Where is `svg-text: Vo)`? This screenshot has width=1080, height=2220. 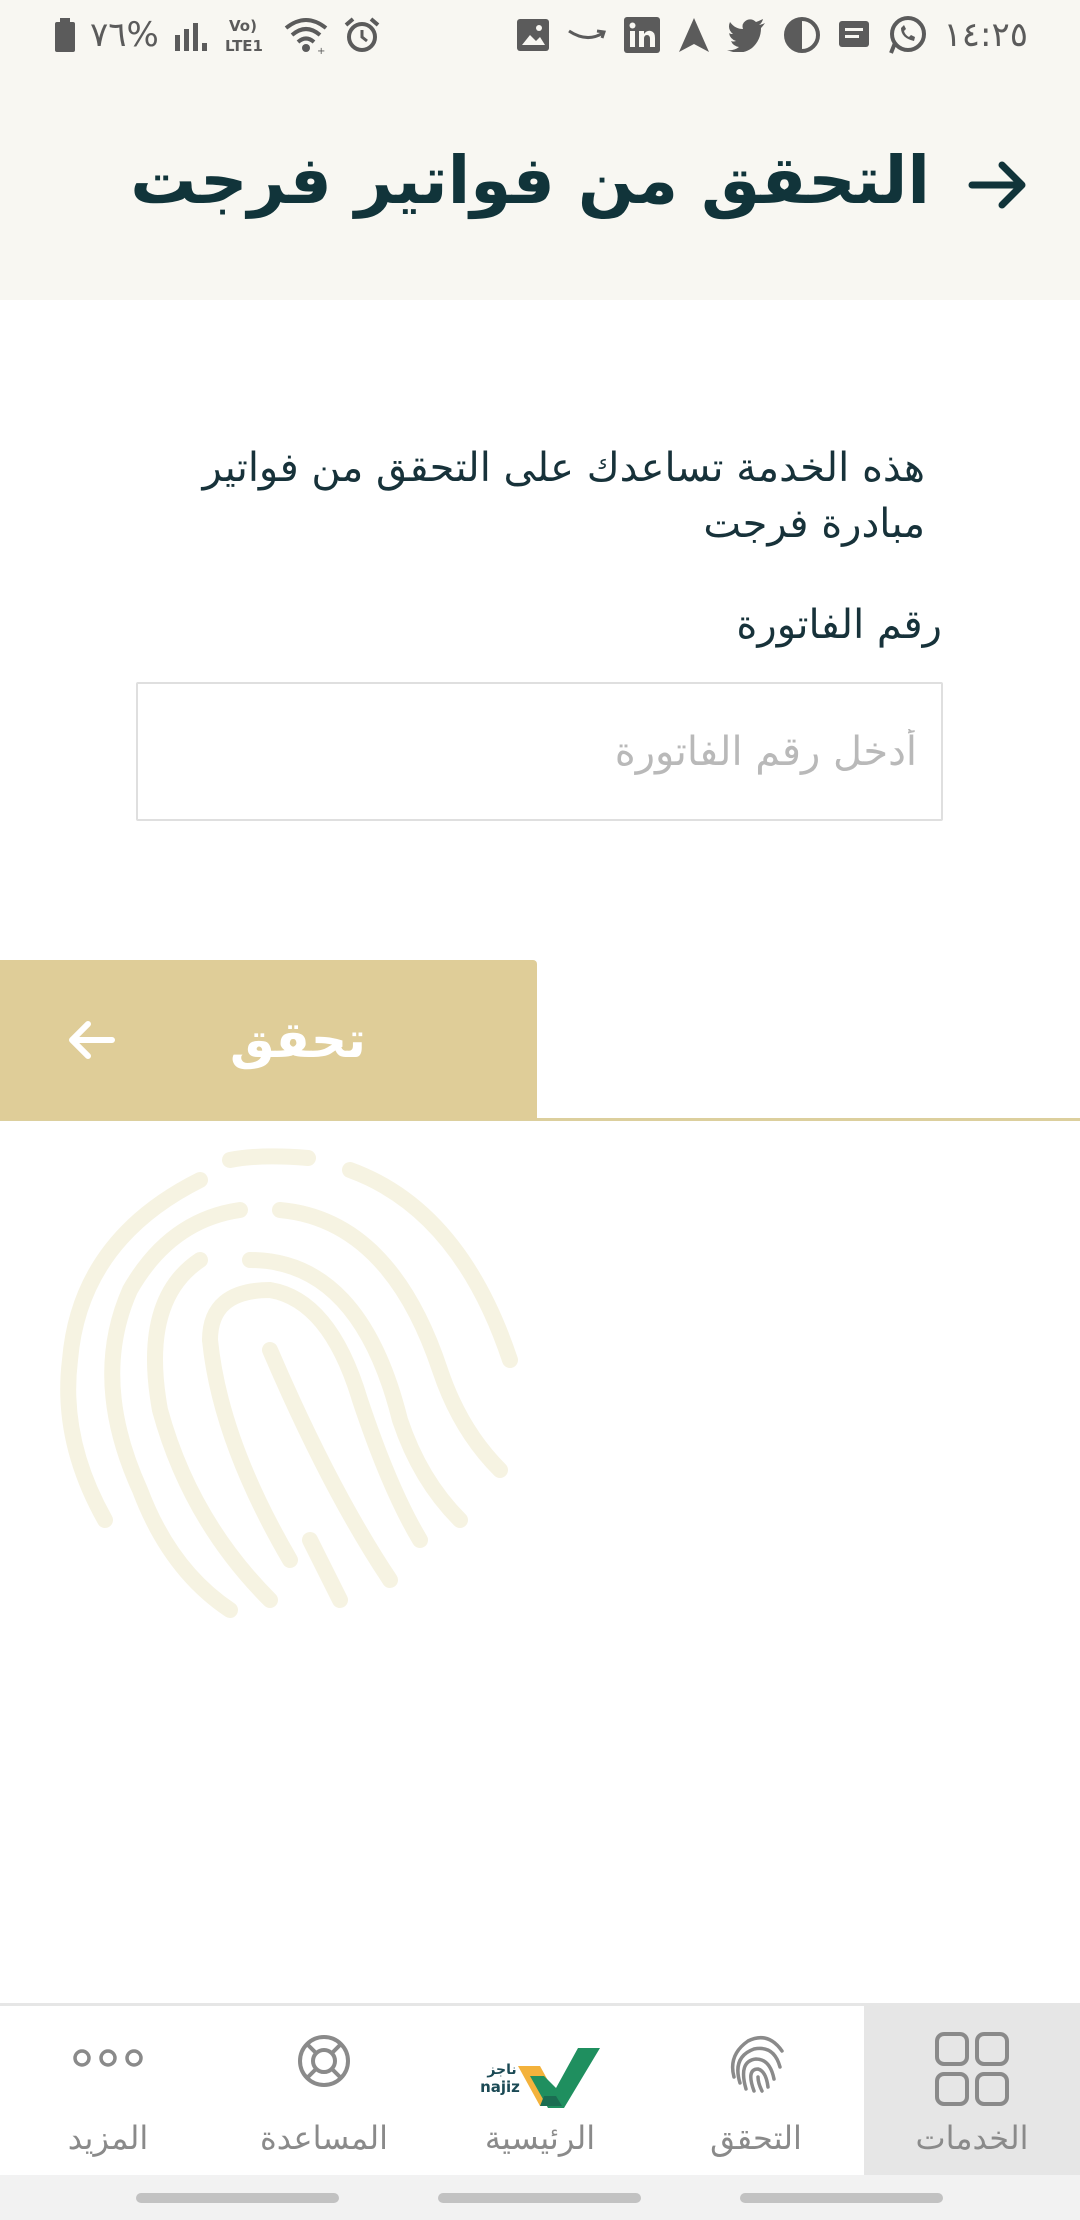 svg-text: Vo) is located at coordinates (243, 26).